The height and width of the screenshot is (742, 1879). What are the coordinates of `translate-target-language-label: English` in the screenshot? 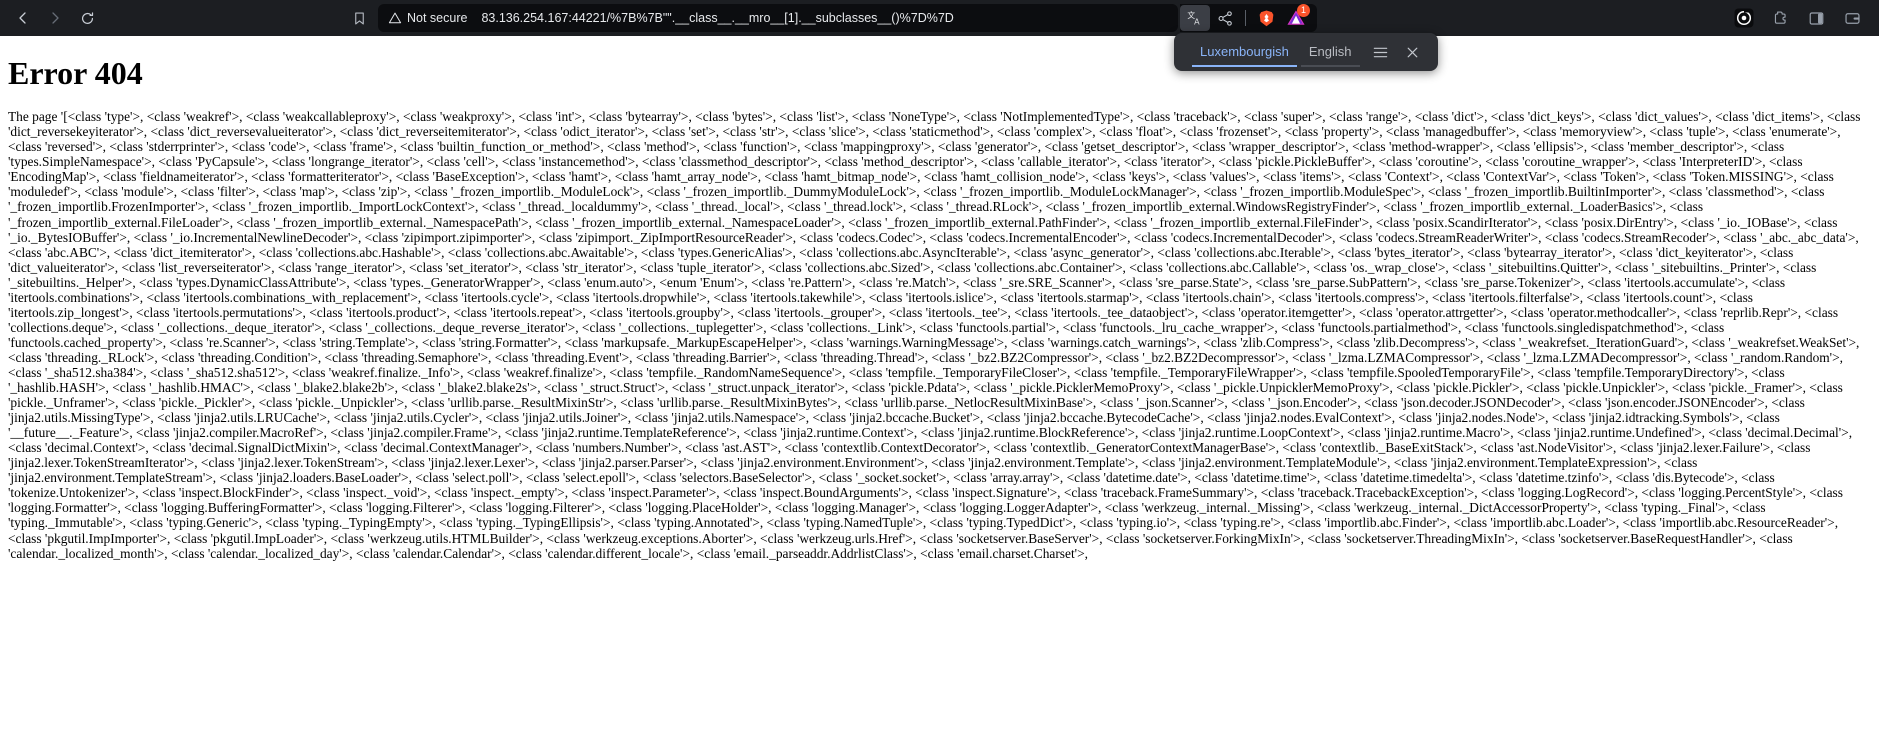 It's located at (1330, 51).